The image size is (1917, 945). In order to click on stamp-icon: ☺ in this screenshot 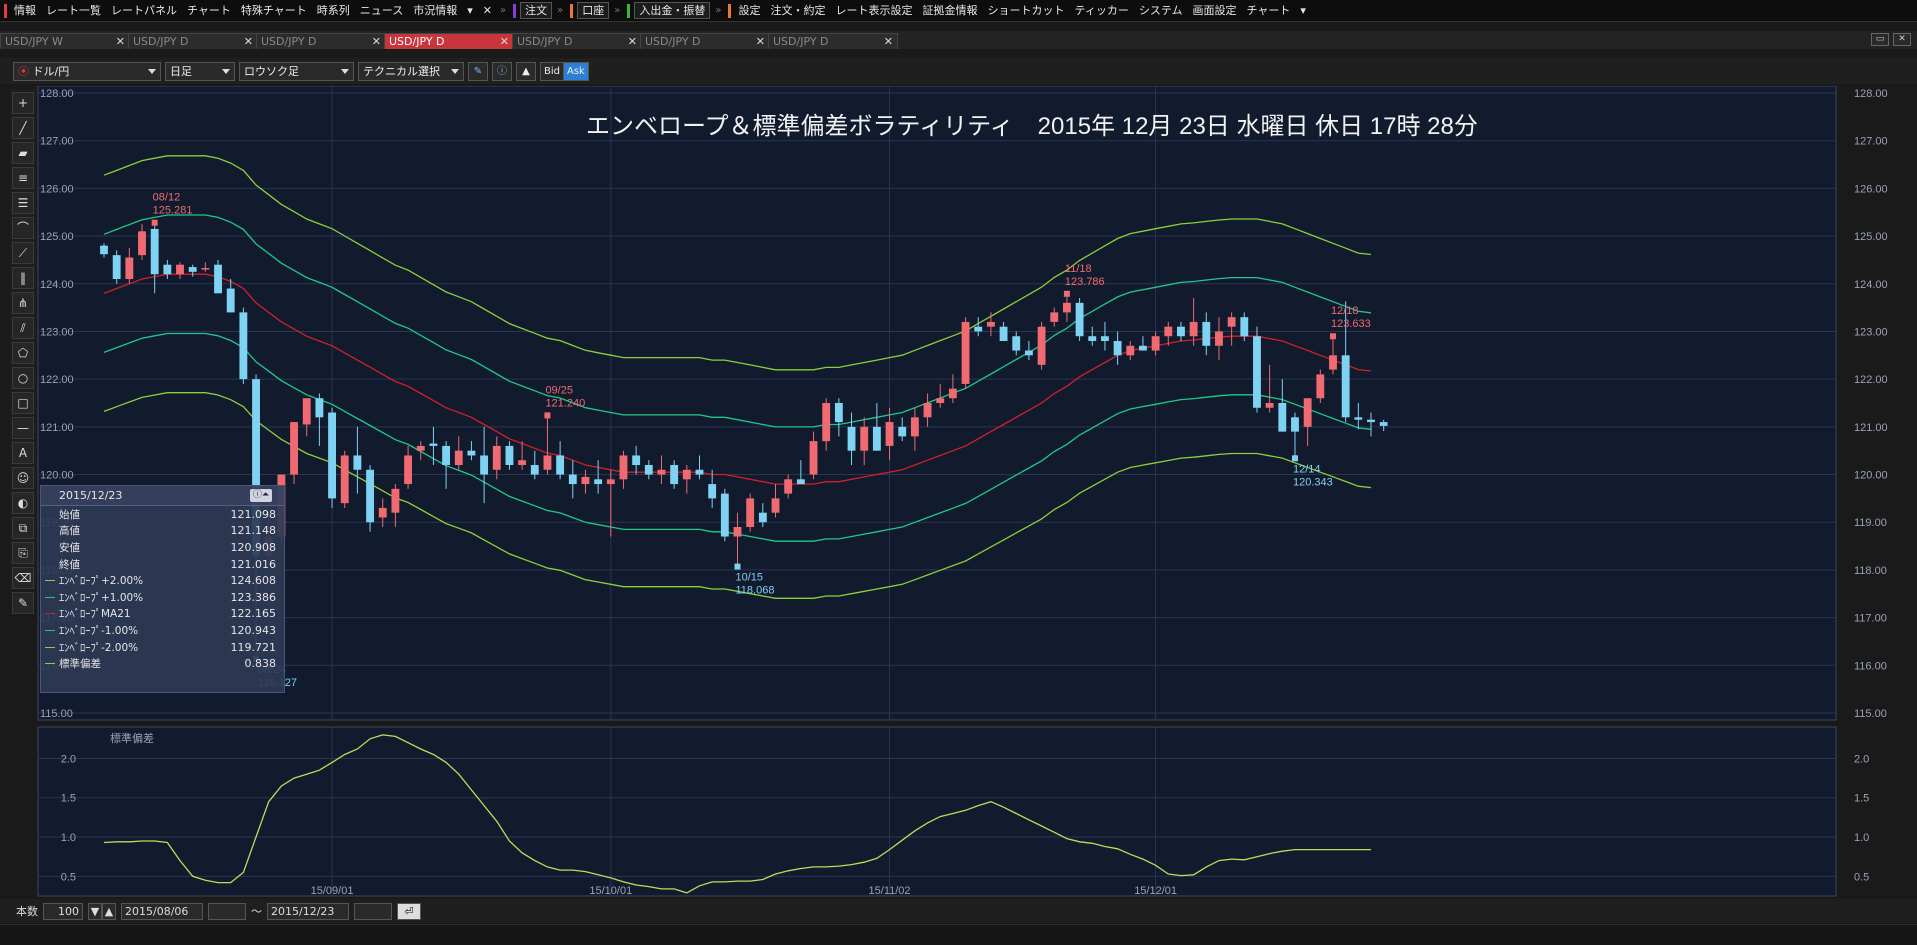, I will do `click(23, 478)`.